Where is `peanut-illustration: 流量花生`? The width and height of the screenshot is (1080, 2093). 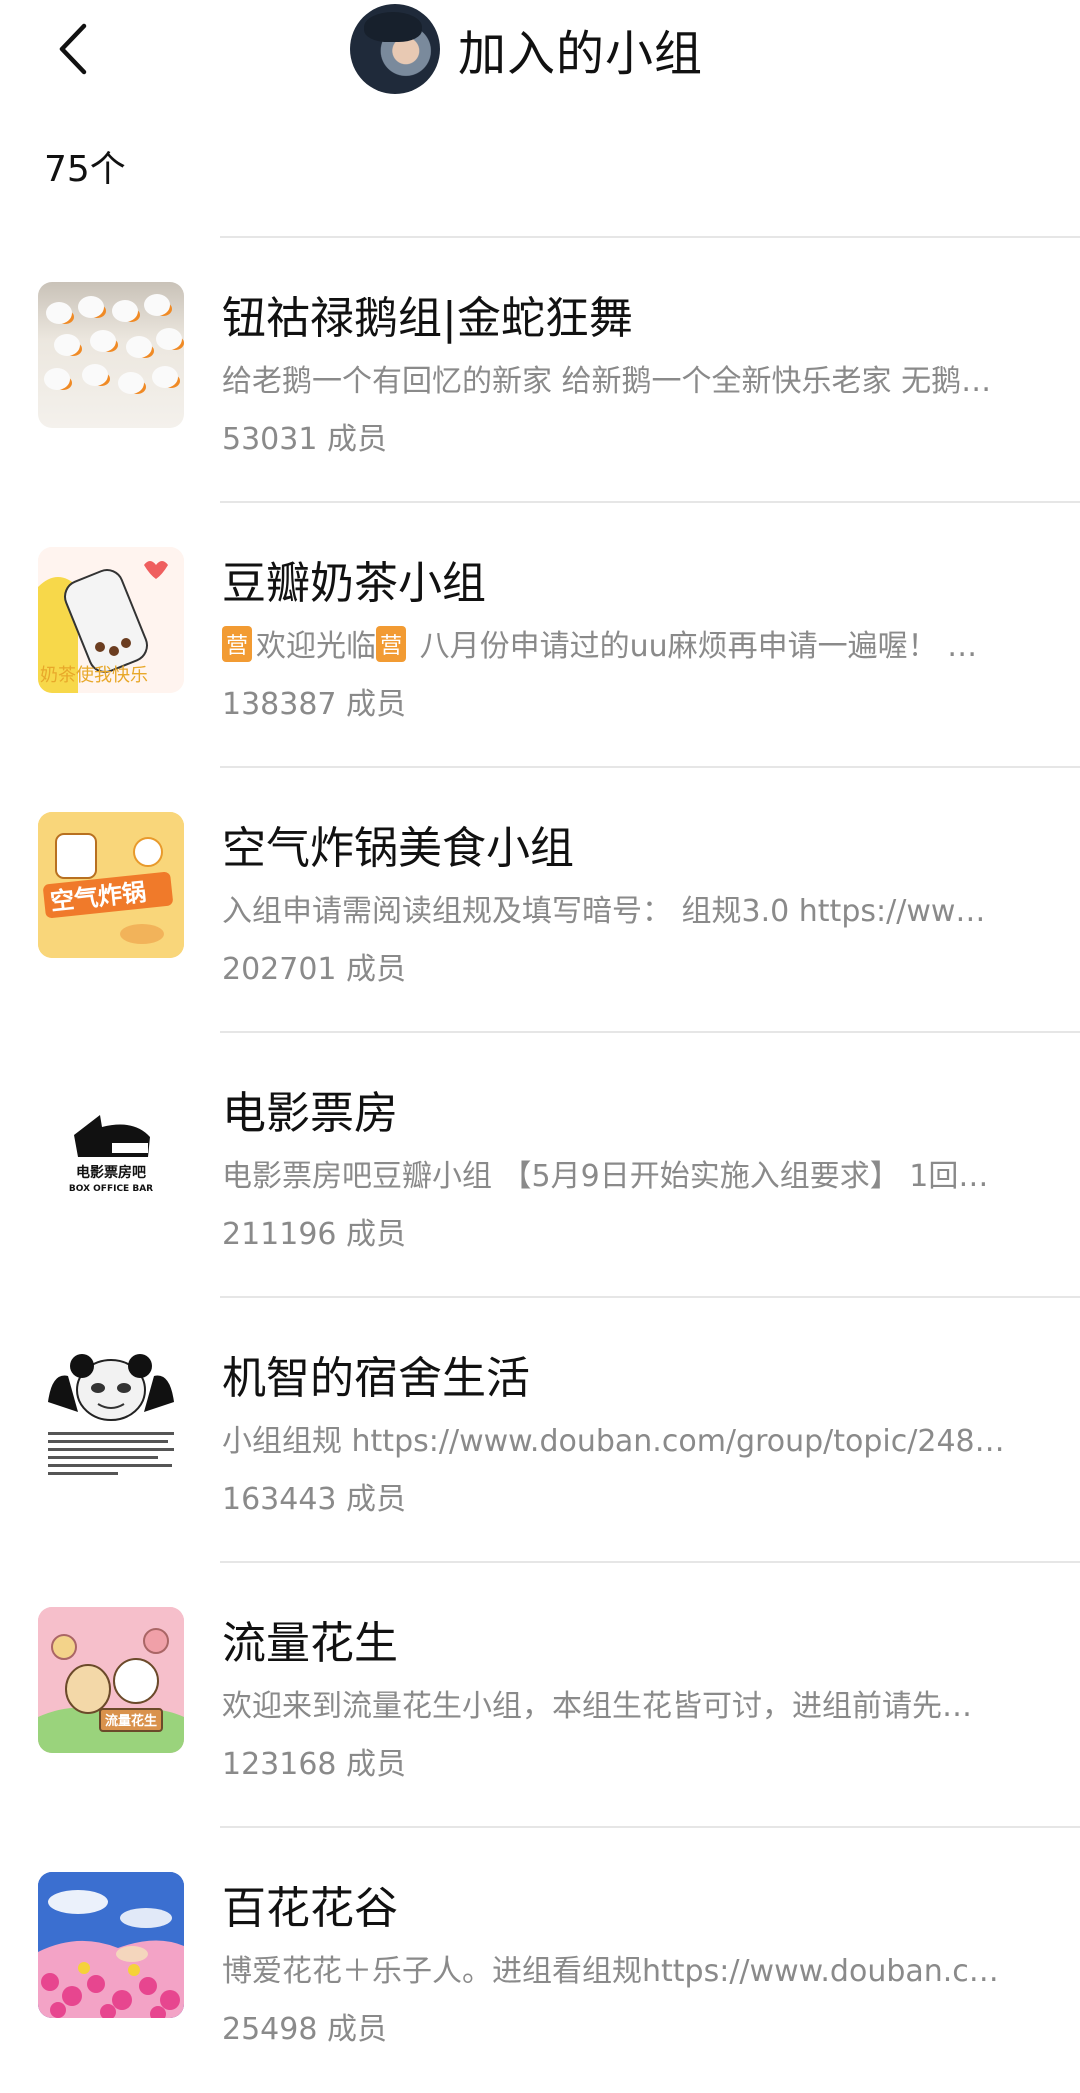
peanut-illustration: 流量花生 is located at coordinates (111, 1680).